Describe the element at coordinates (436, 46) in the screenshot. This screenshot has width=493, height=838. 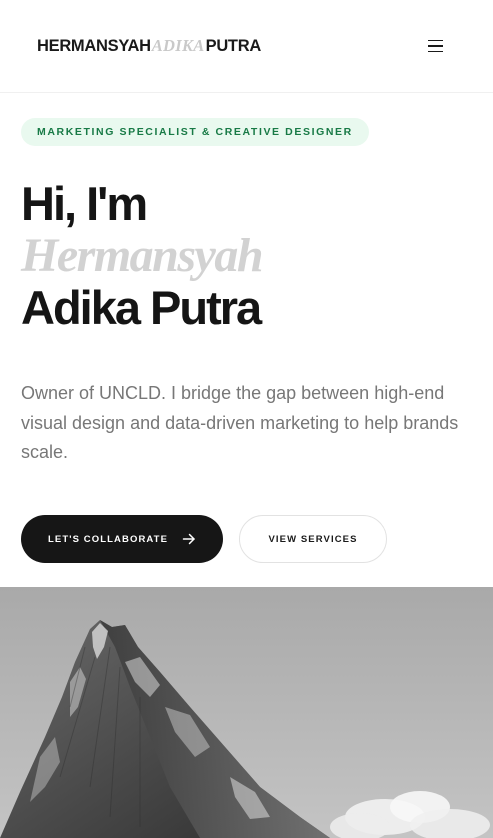
I see `hamburger-menu-icon` at that location.